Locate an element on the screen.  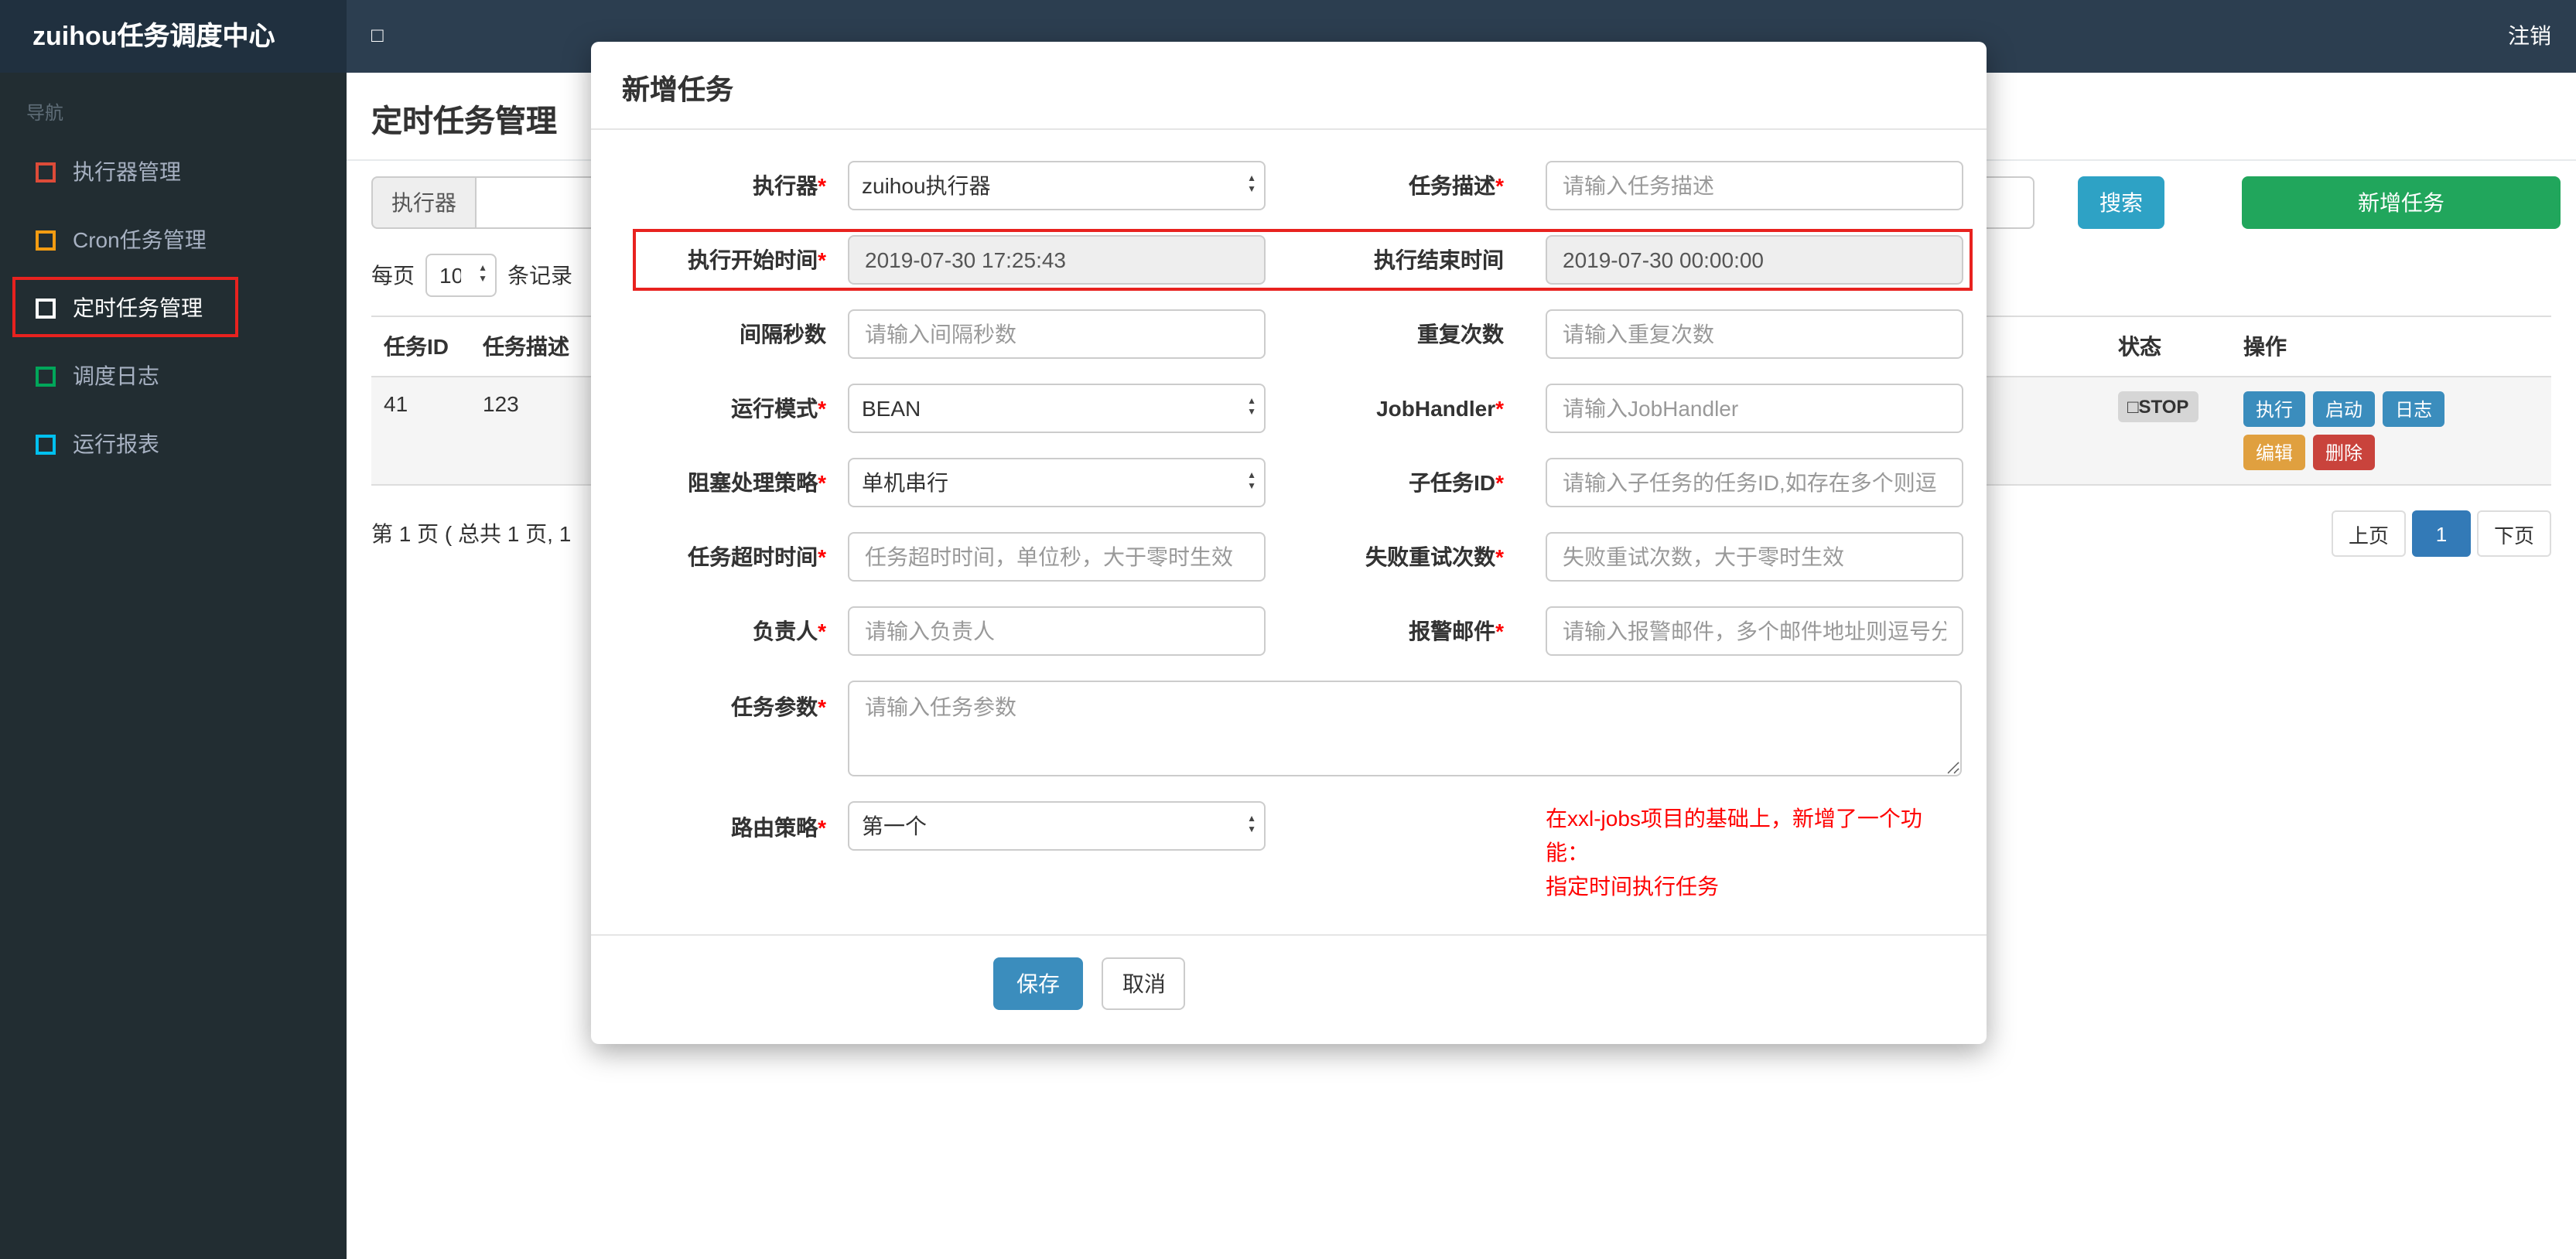
per-page-select-wrap: 10 ▲ ▼ is located at coordinates (461, 275).